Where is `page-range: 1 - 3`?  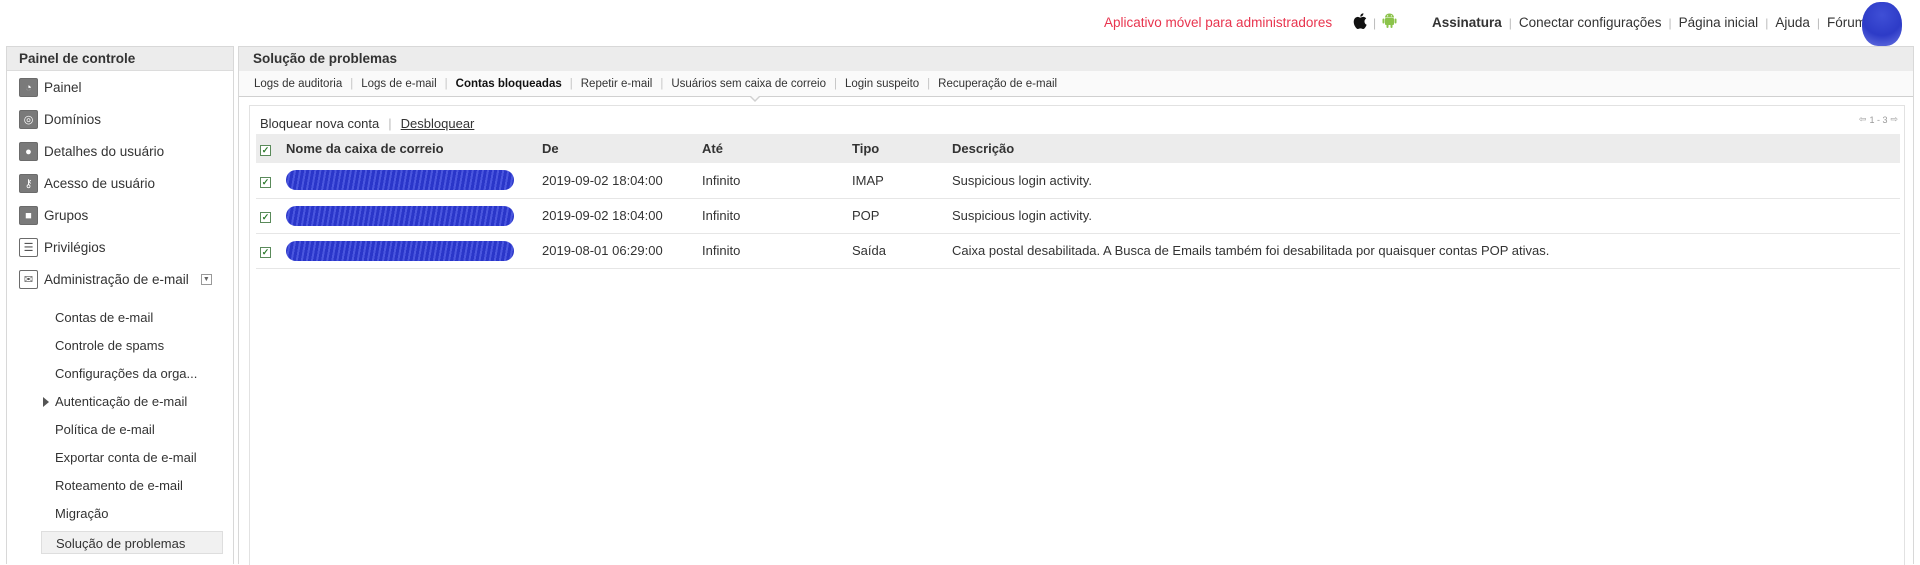 page-range: 1 - 3 is located at coordinates (1878, 119).